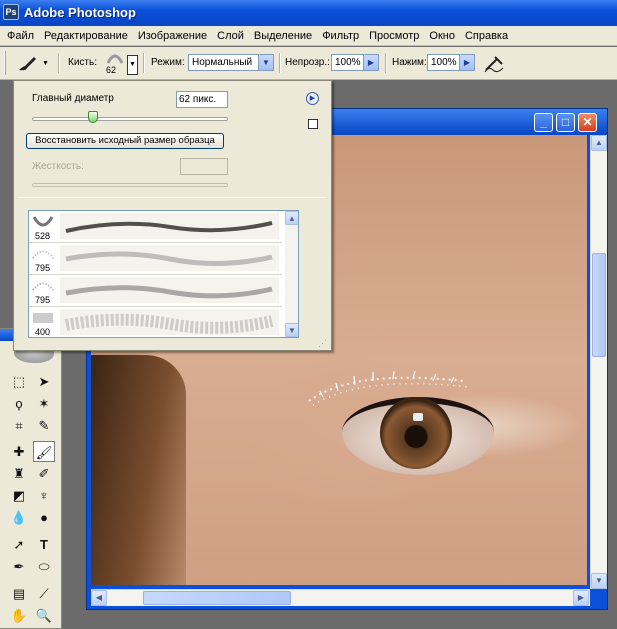 The width and height of the screenshot is (617, 629). I want to click on flow-input: 100% ▶, so click(451, 62).